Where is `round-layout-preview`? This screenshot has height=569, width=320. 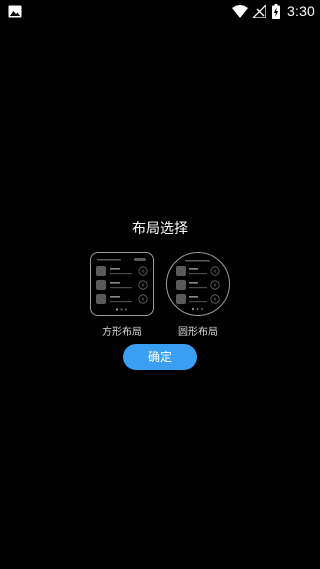
round-layout-preview is located at coordinates (198, 285).